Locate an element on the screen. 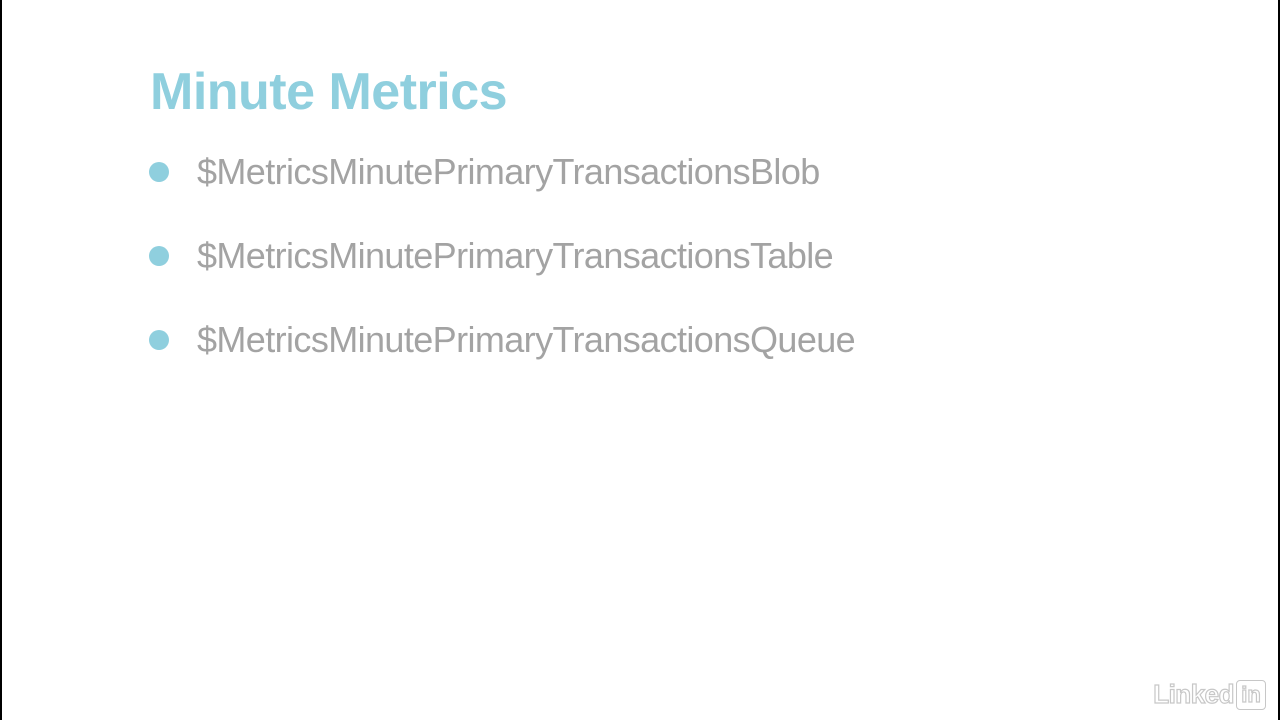 The width and height of the screenshot is (1280, 720). bullet-text: $MetricsMinutePrimaryTransactionsBlob is located at coordinates (508, 171).